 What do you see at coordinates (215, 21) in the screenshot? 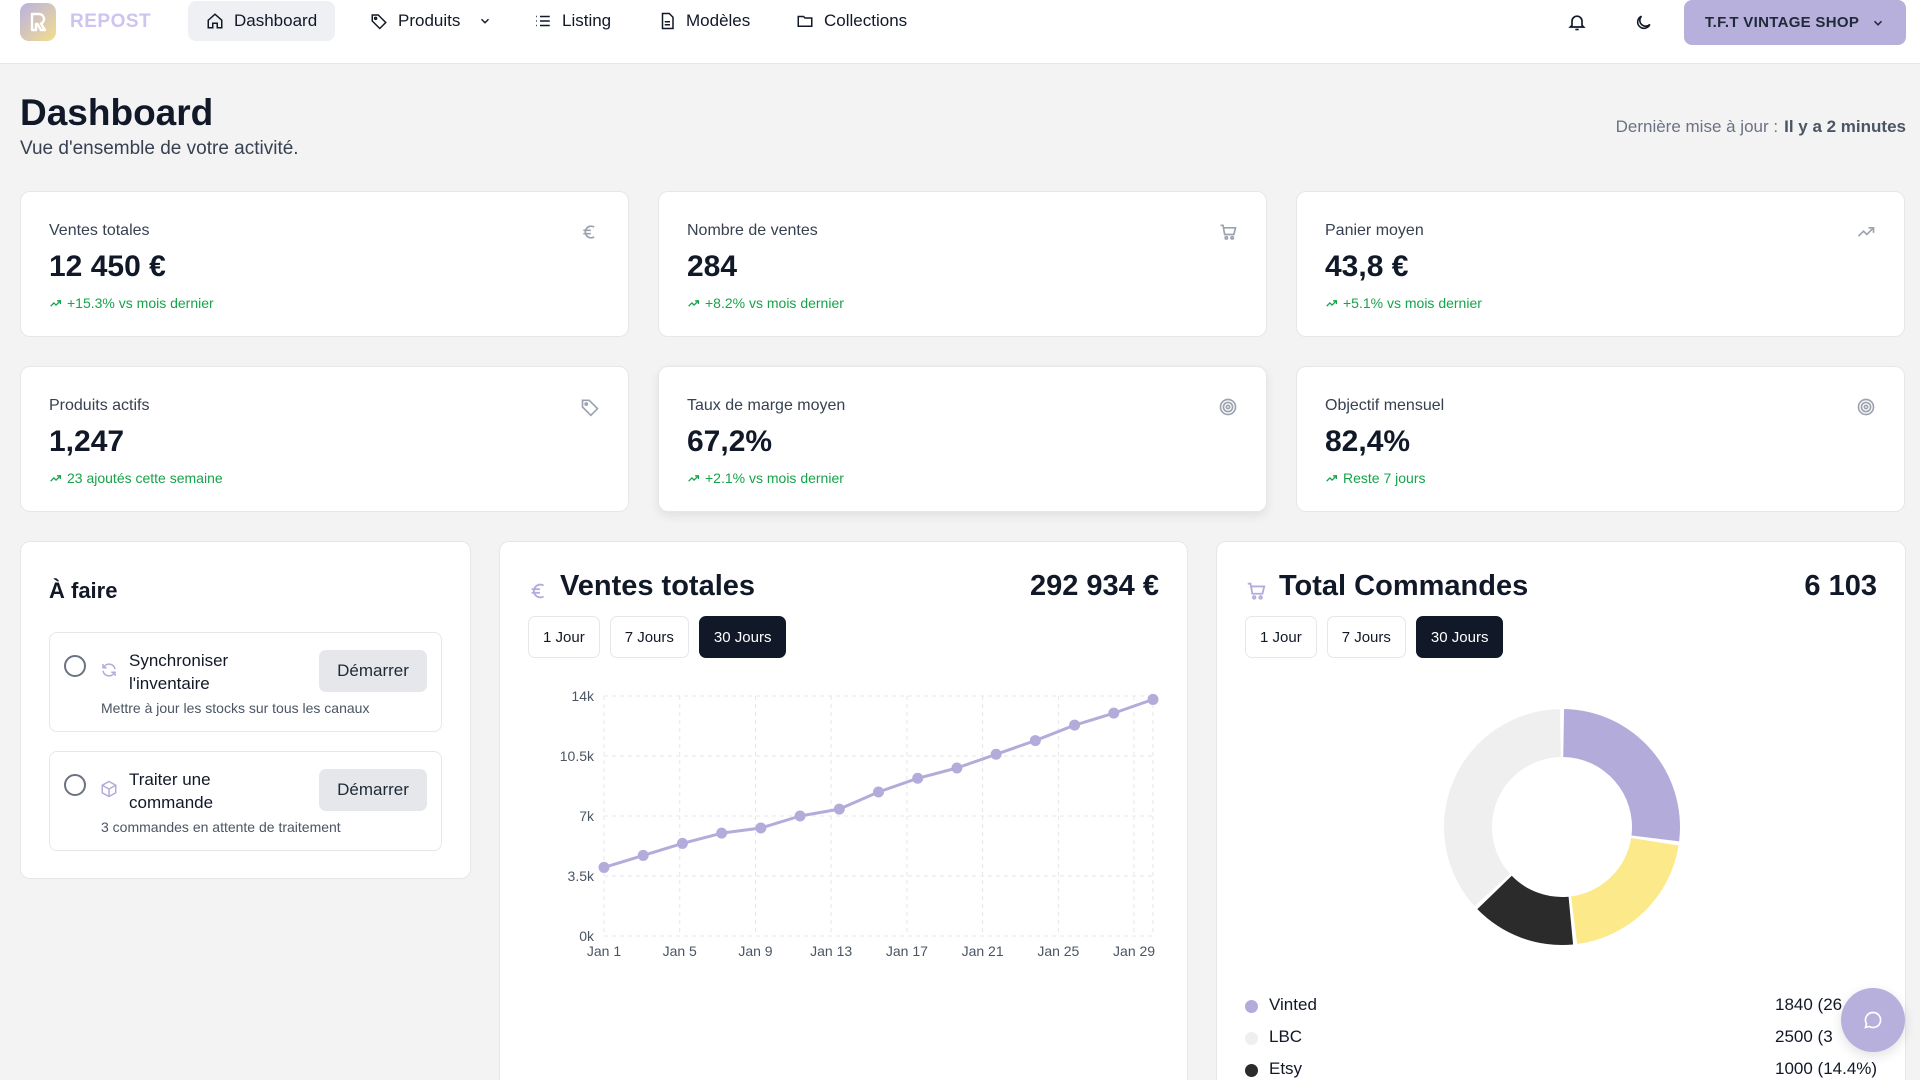
I see `home-icon` at bounding box center [215, 21].